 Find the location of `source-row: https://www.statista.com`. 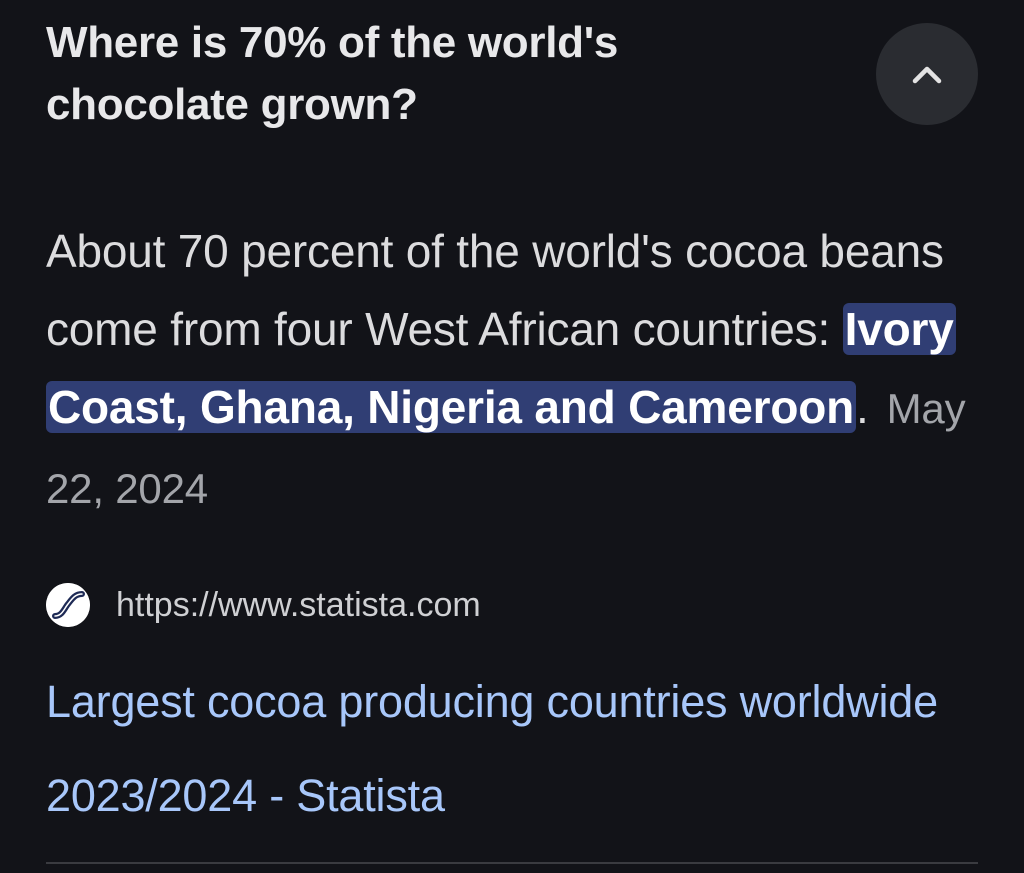

source-row: https://www.statista.com is located at coordinates (263, 605).